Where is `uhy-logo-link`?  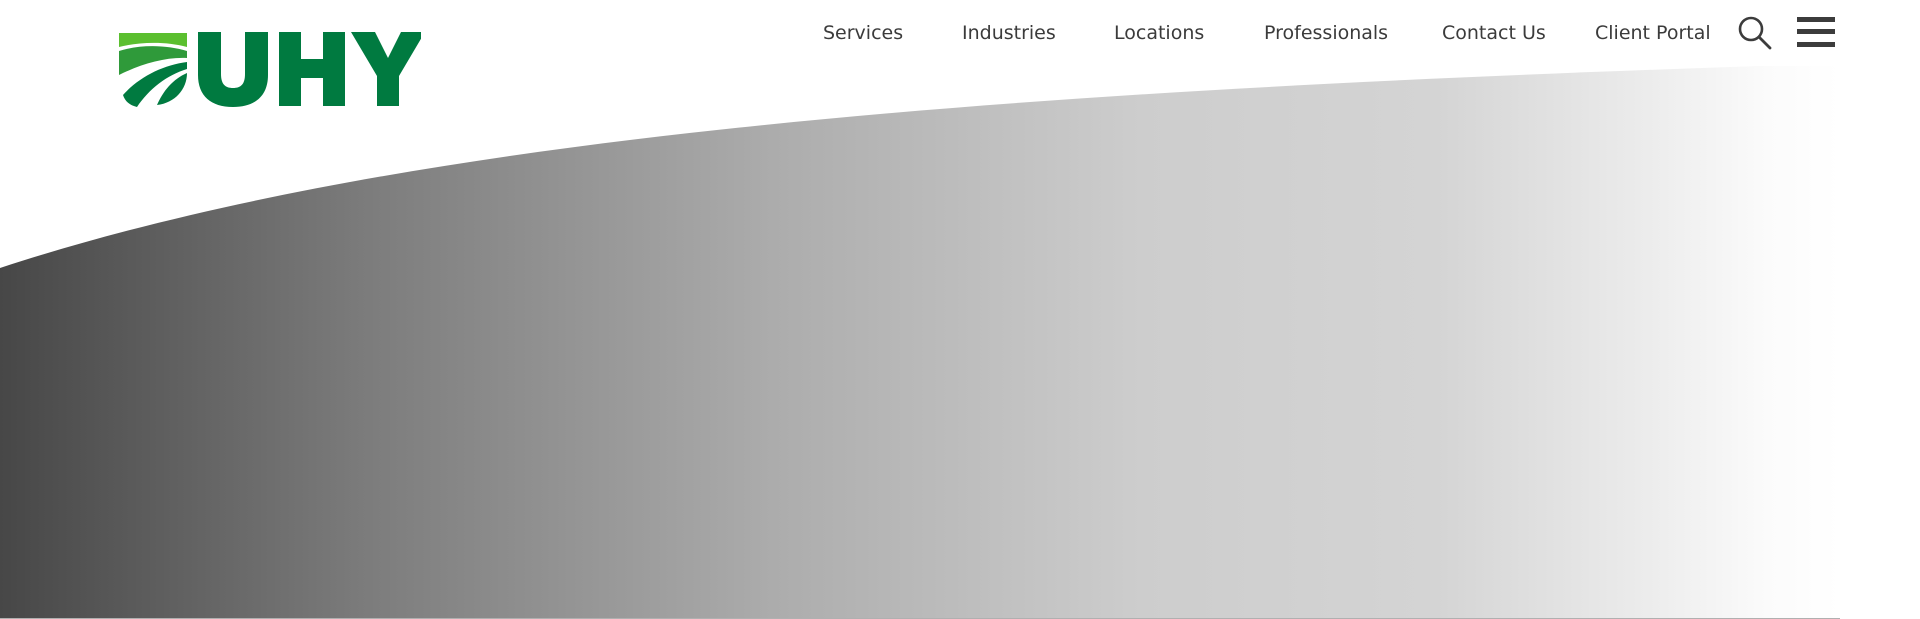 uhy-logo-link is located at coordinates (272, 69).